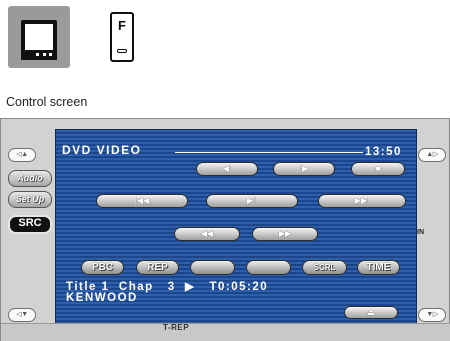 Image resolution: width=450 pixels, height=341 pixels. Describe the element at coordinates (383, 152) in the screenshot. I see `clock: 13:50` at that location.